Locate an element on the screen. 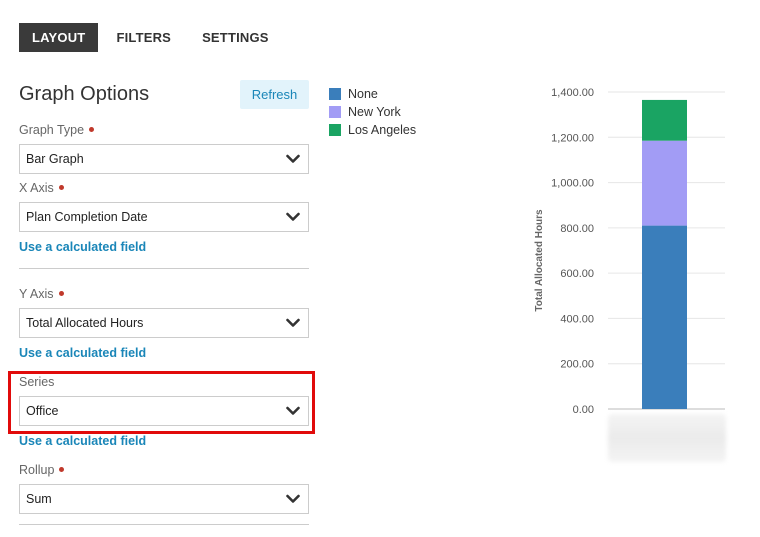 This screenshot has width=760, height=537. rollup-select: Sum is located at coordinates (164, 499).